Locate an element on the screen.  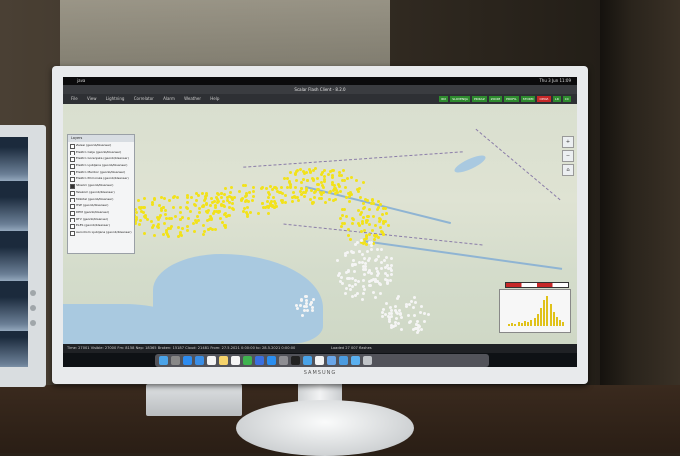
layer-item: Aerodrom Ljubljana (geonb/blsanser) is located at coordinates (101, 232).